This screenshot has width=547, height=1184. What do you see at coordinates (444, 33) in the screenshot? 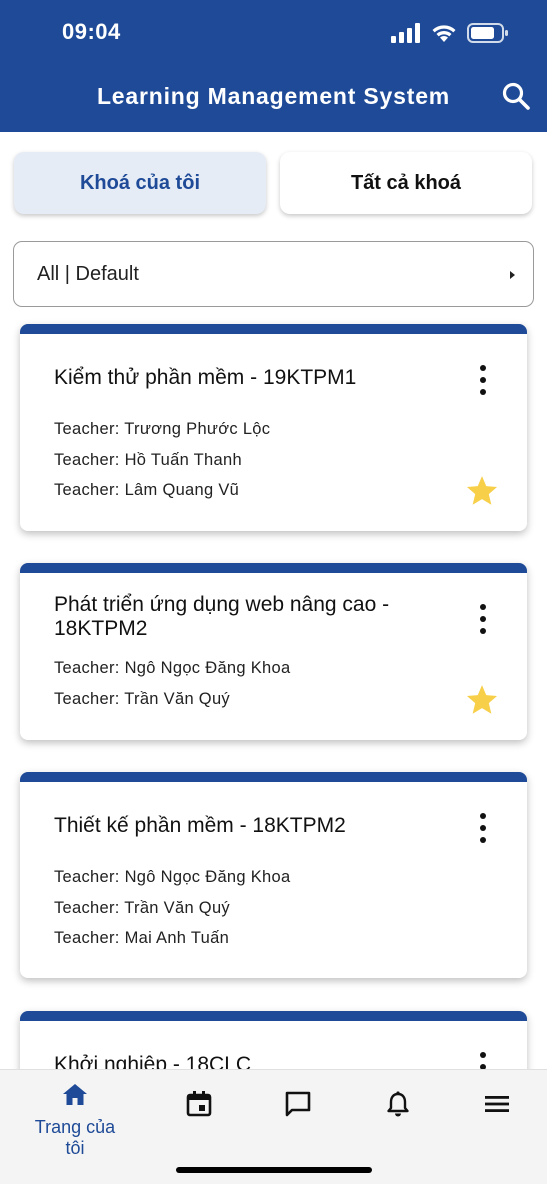
I see `wifi-icon` at bounding box center [444, 33].